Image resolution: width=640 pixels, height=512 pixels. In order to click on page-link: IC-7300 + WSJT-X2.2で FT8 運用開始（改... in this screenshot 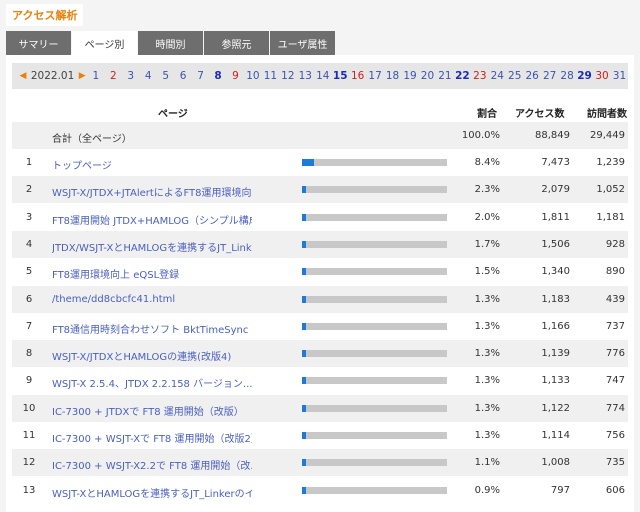, I will do `click(152, 464)`.